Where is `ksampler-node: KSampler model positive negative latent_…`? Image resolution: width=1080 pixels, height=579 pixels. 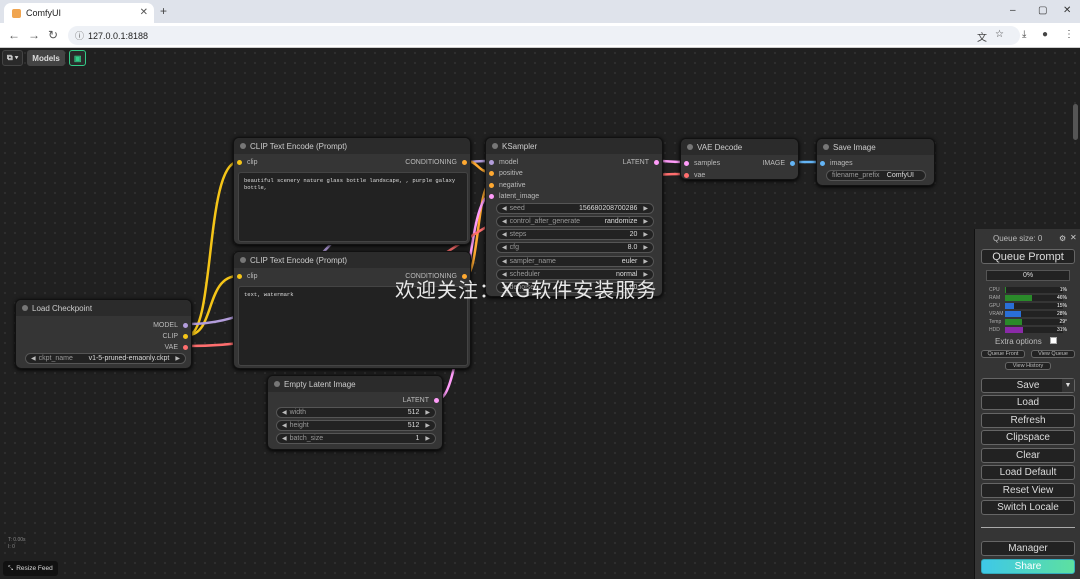
ksampler-node: KSampler model positive negative latent_… is located at coordinates (574, 217).